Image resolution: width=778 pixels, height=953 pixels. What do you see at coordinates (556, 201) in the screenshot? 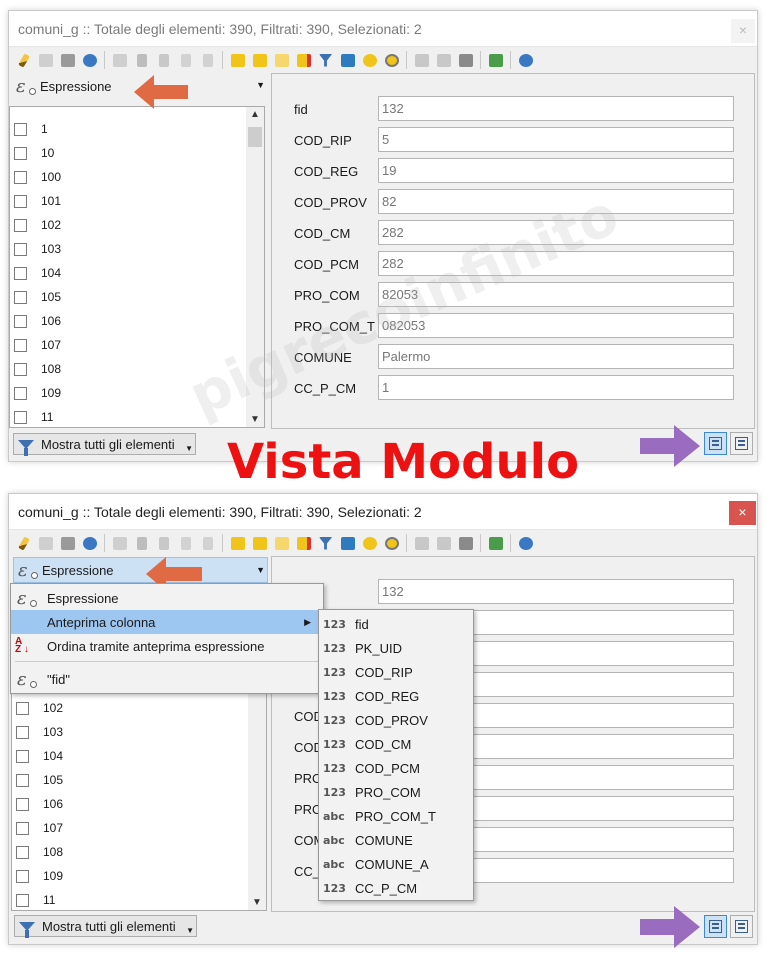
I see `field-value-input: 82` at bounding box center [556, 201].